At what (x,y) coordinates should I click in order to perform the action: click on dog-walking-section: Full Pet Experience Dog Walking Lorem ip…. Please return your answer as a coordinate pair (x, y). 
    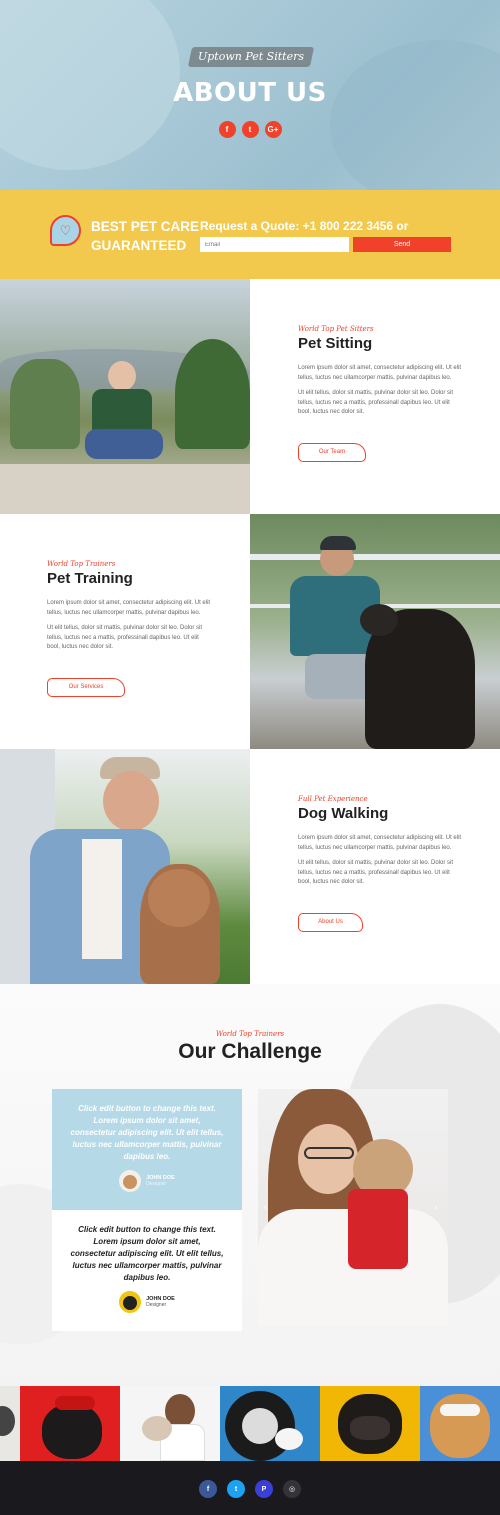
    Looking at the image, I should click on (380, 863).